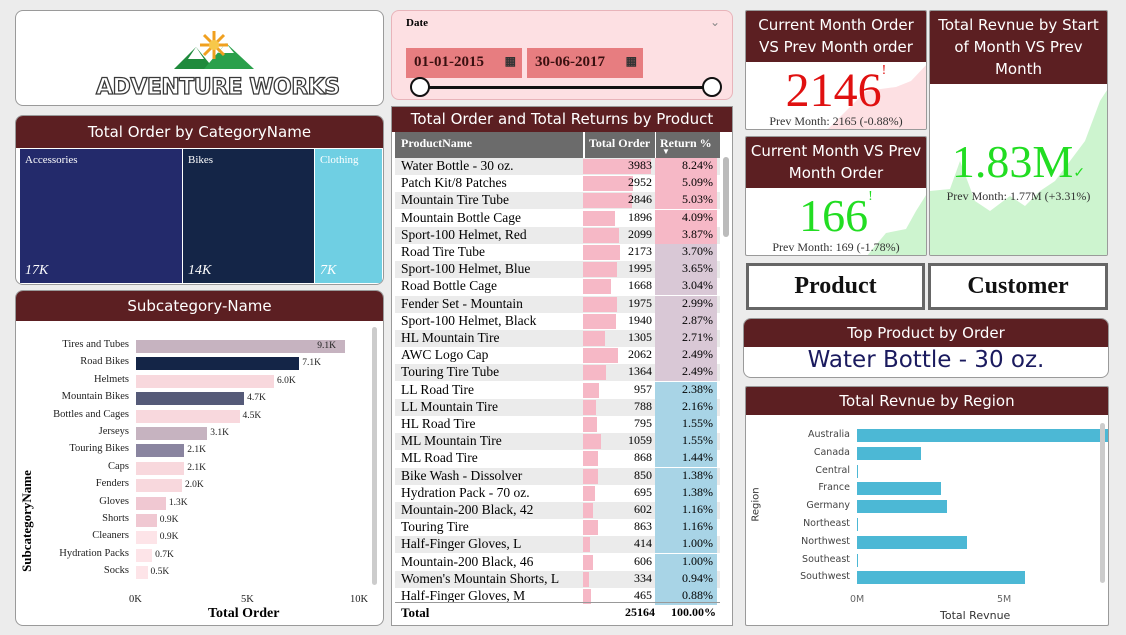 This screenshot has height=635, width=1126. I want to click on table-row: Sport-100 Helmet, Red 2099 3.87%, so click(557, 235).